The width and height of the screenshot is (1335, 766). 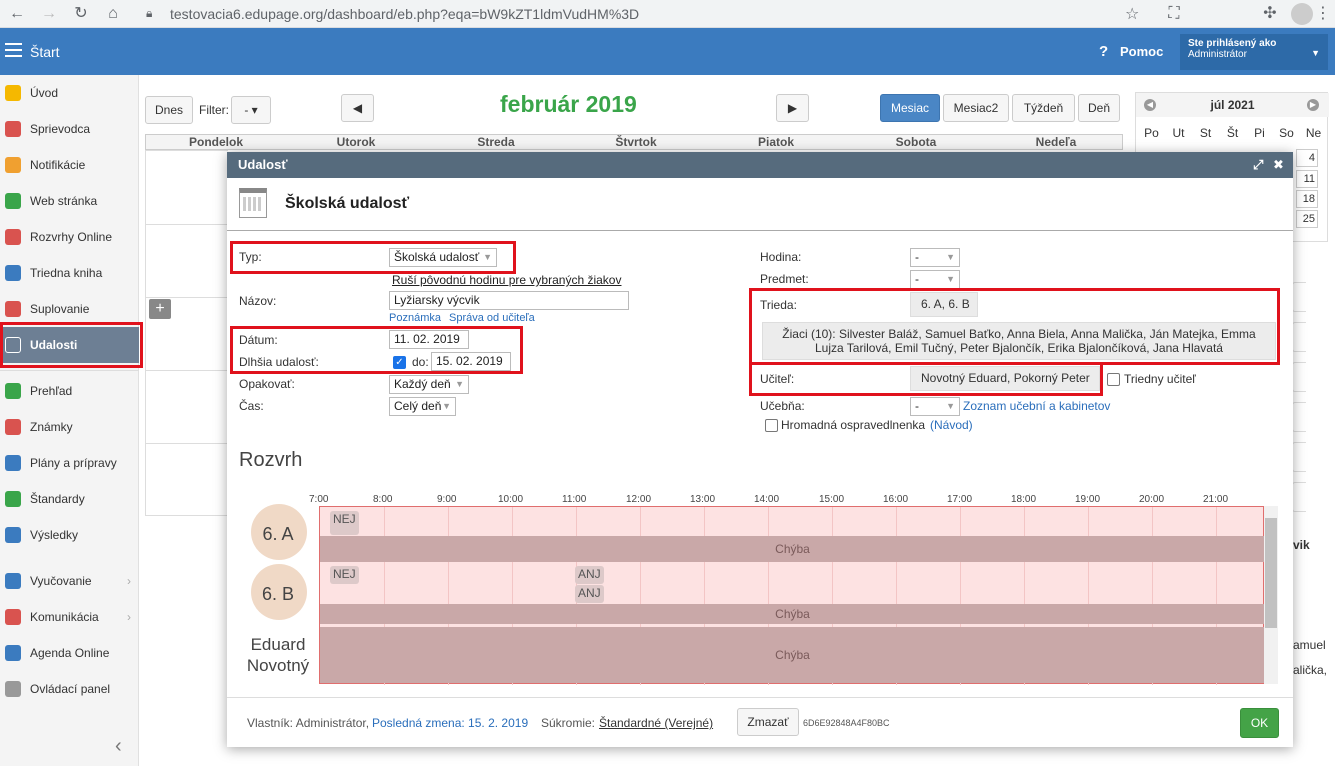 I want to click on sidebar-item: Úvod, so click(x=69, y=93).